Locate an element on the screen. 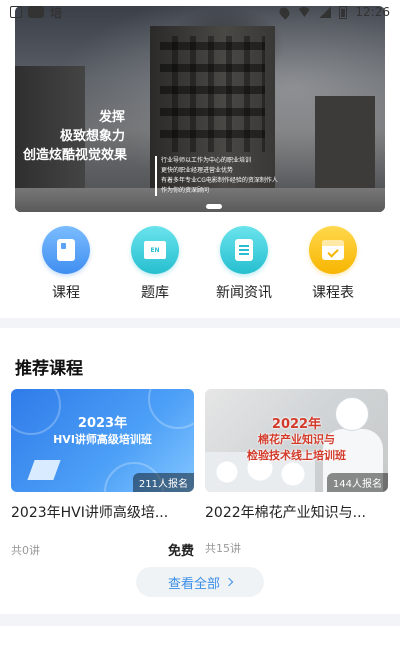 Image resolution: width=400 pixels, height=660 pixels. status-time: 12:26 is located at coordinates (372, 12).